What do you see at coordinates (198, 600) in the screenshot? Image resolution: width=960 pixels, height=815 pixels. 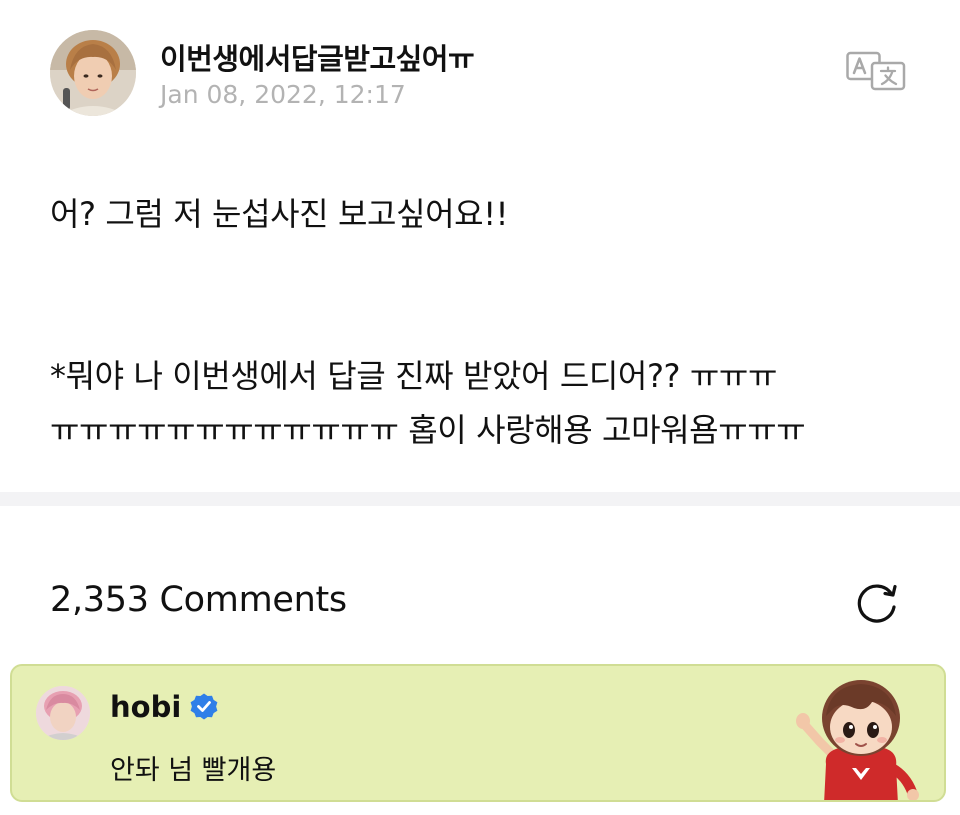 I see `comments-count: 2,353 Comments` at bounding box center [198, 600].